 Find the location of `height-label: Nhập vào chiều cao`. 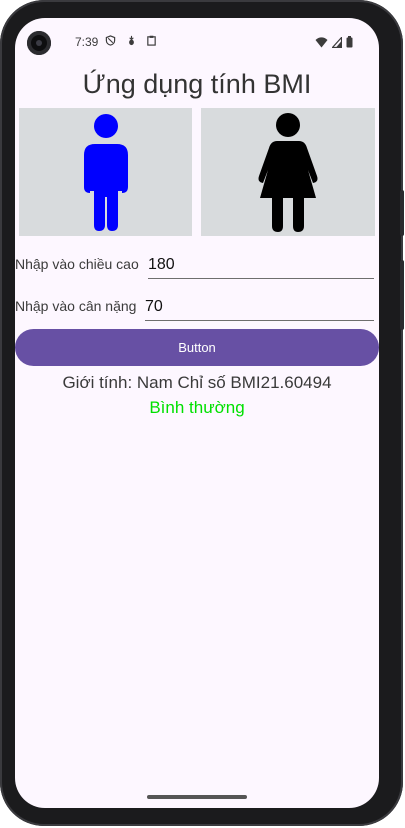

height-label: Nhập vào chiều cao is located at coordinates (77, 264).